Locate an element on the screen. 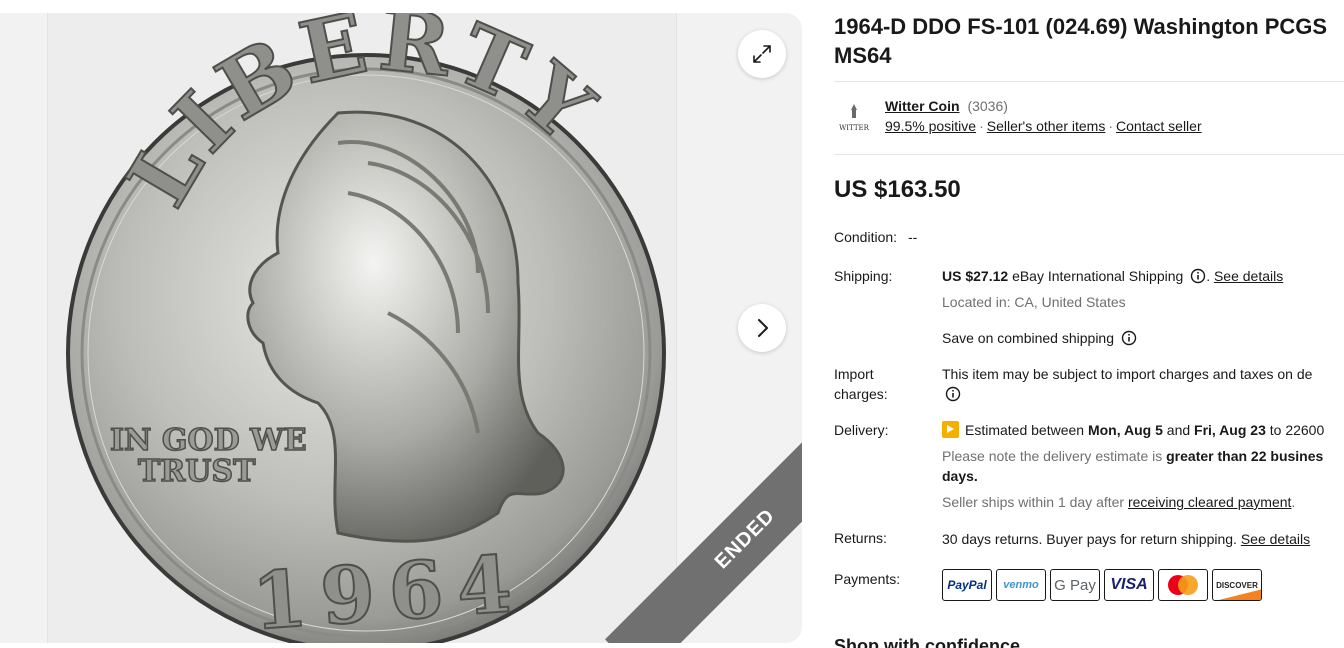  item-location: Located in: CA, United States is located at coordinates (1034, 302).